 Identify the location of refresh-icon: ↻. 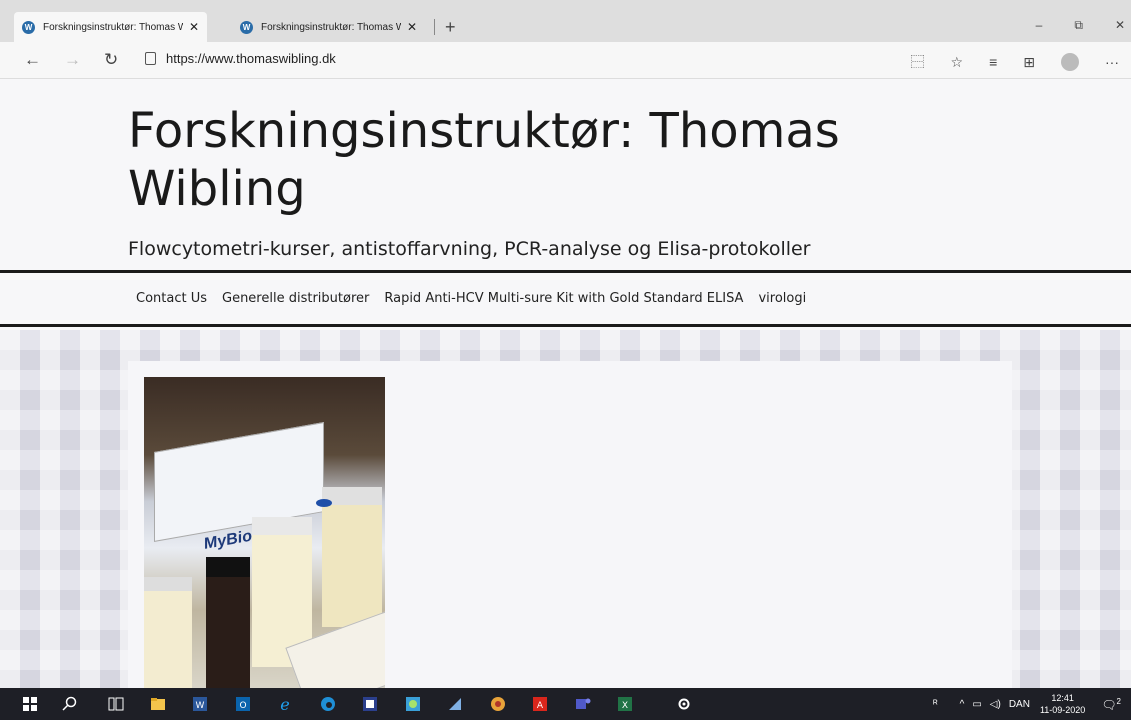
(111, 60).